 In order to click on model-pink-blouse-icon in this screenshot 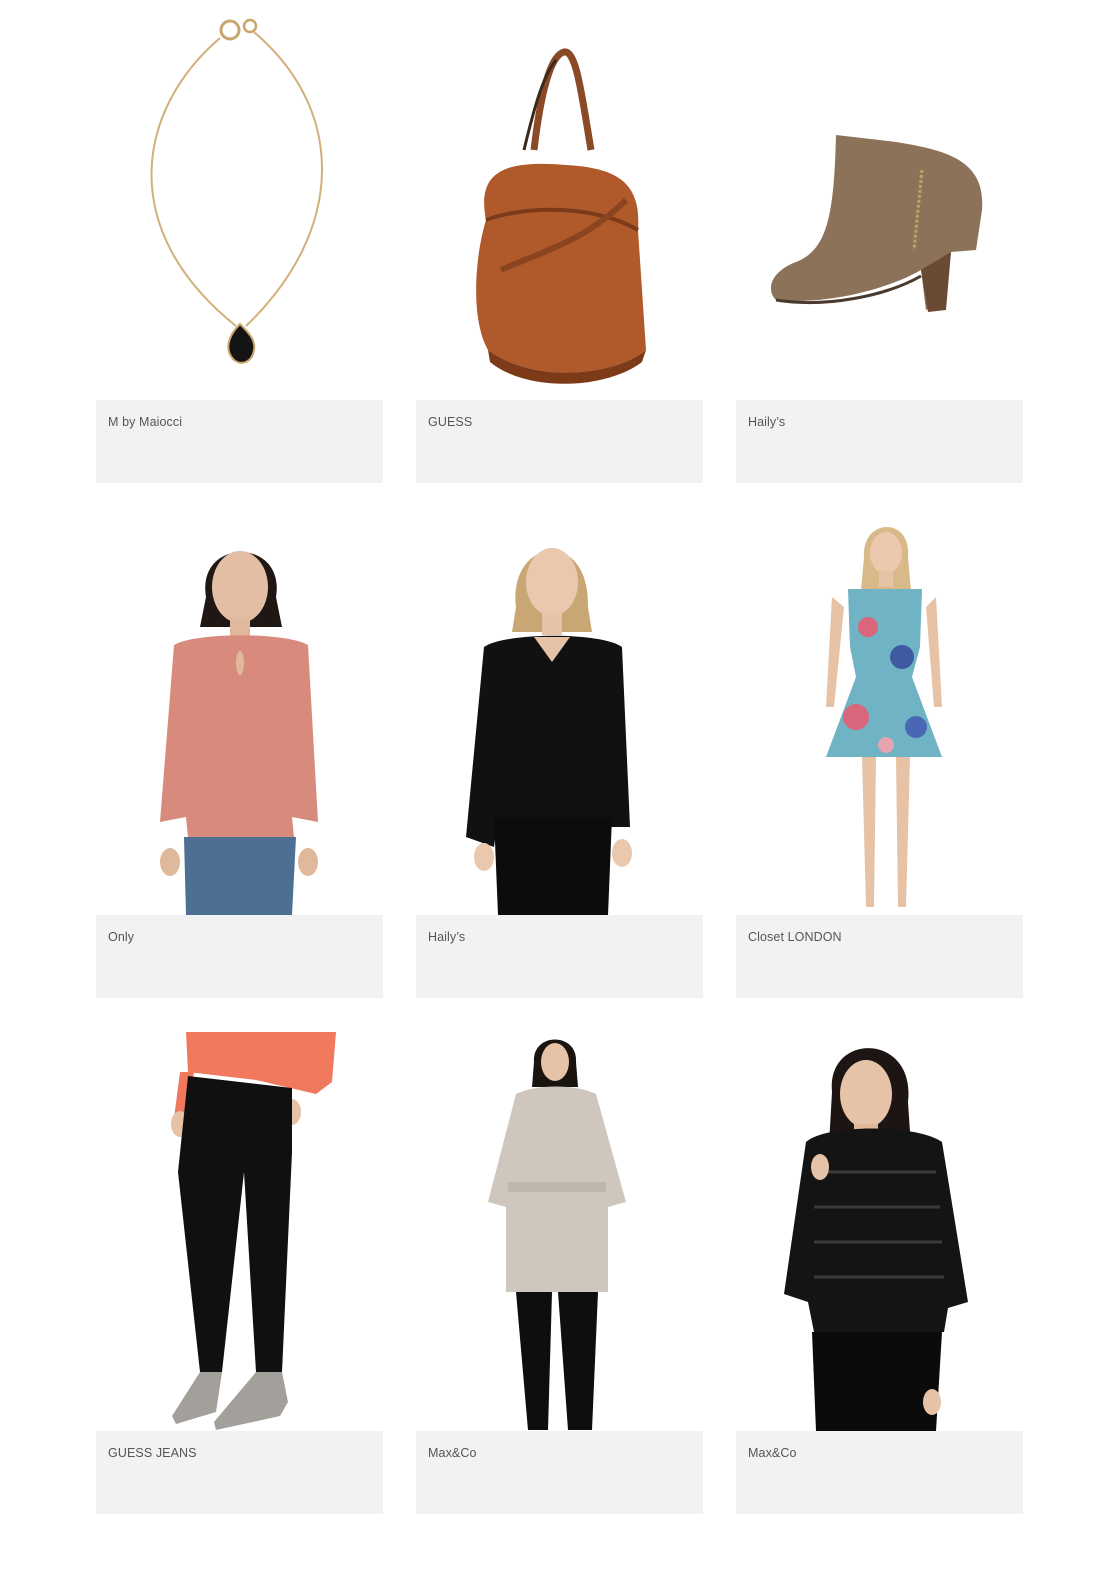, I will do `click(239, 733)`.